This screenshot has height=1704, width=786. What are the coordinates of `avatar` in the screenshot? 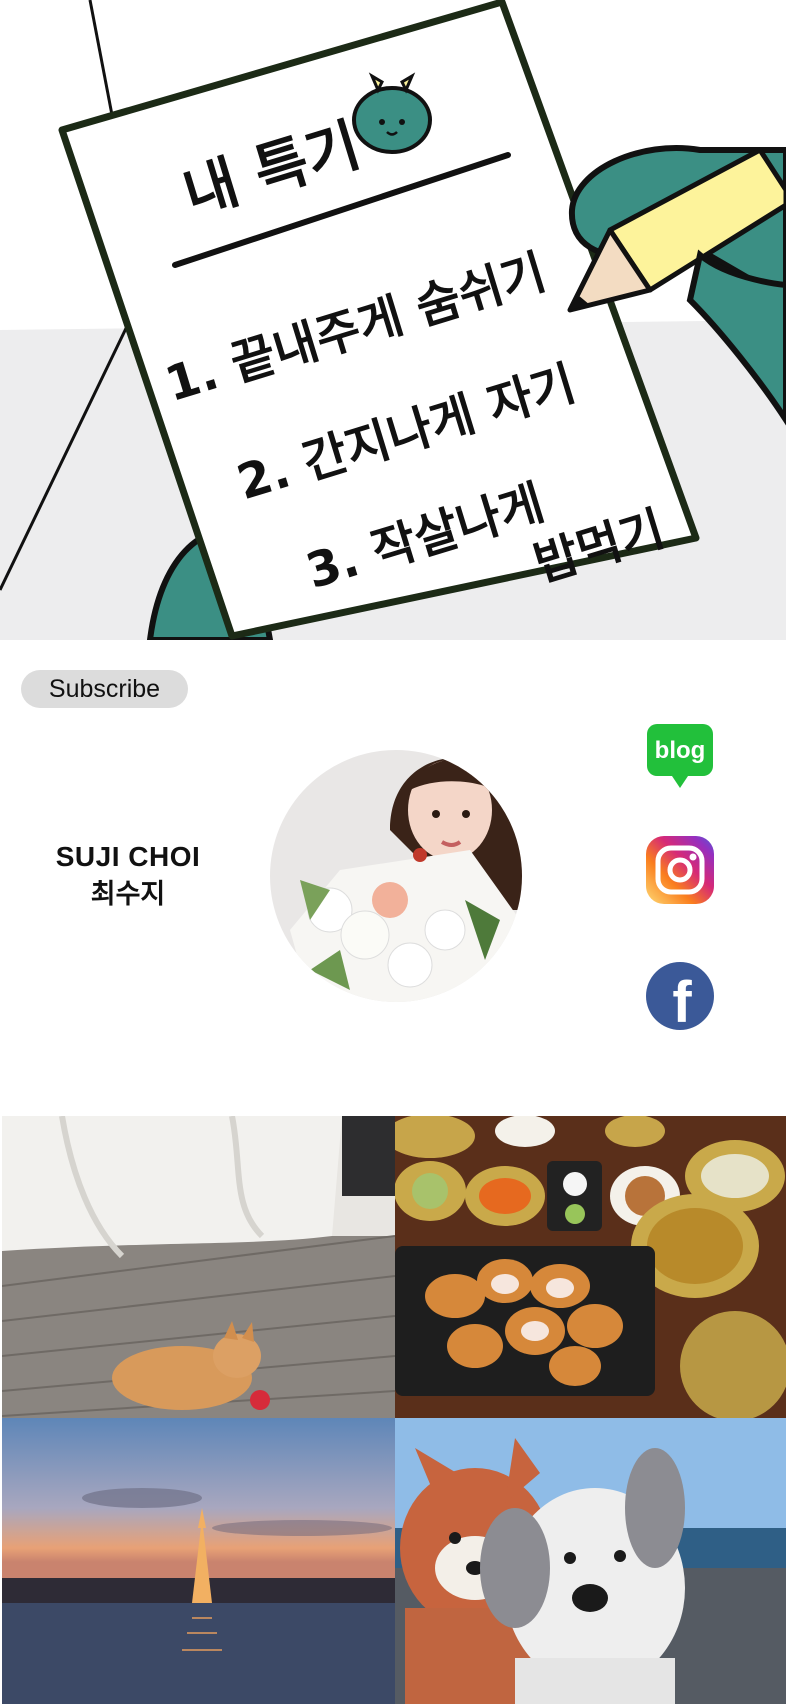 It's located at (396, 876).